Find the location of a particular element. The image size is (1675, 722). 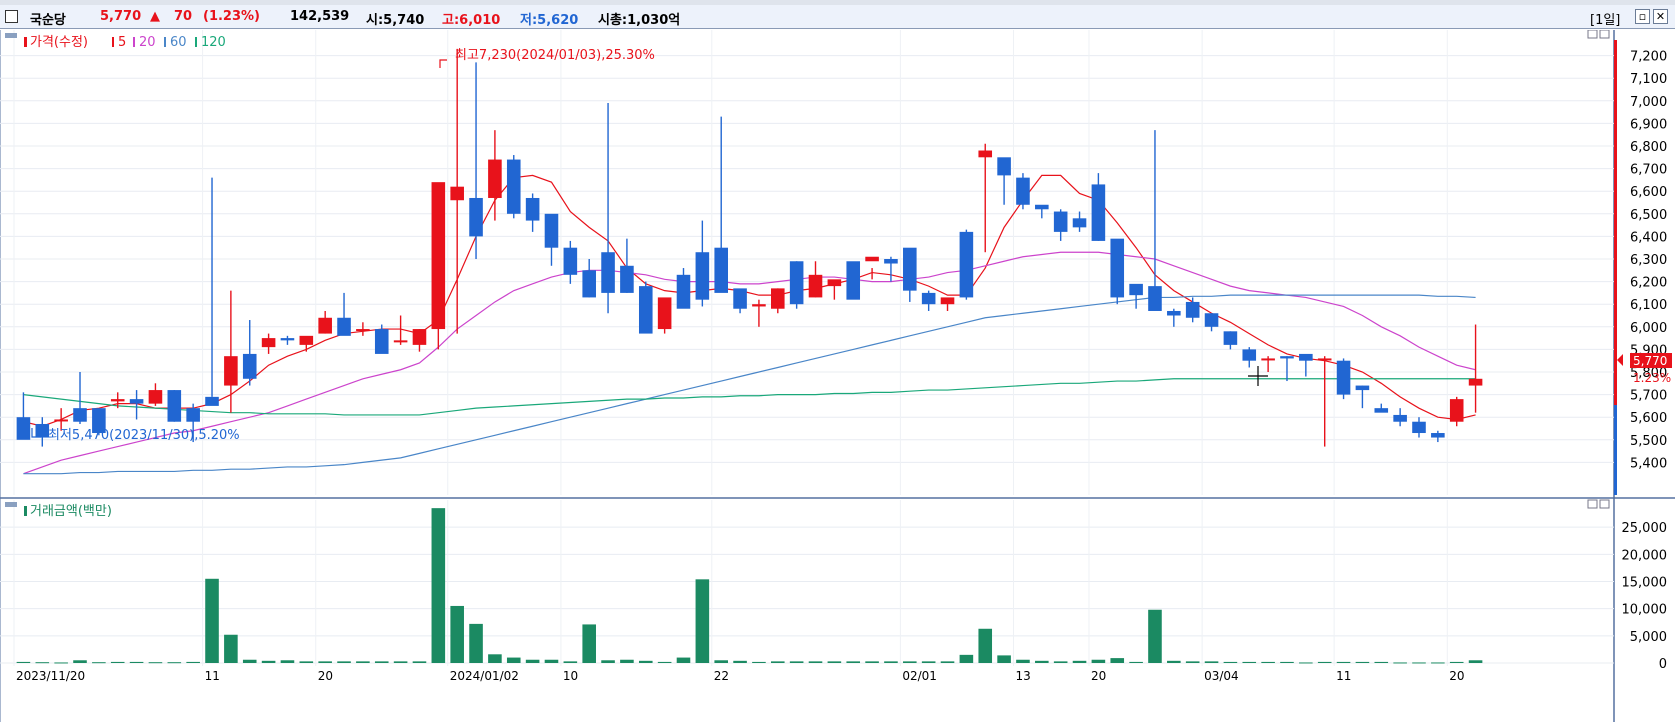

market-cap: 시총:1,030억 is located at coordinates (639, 20).